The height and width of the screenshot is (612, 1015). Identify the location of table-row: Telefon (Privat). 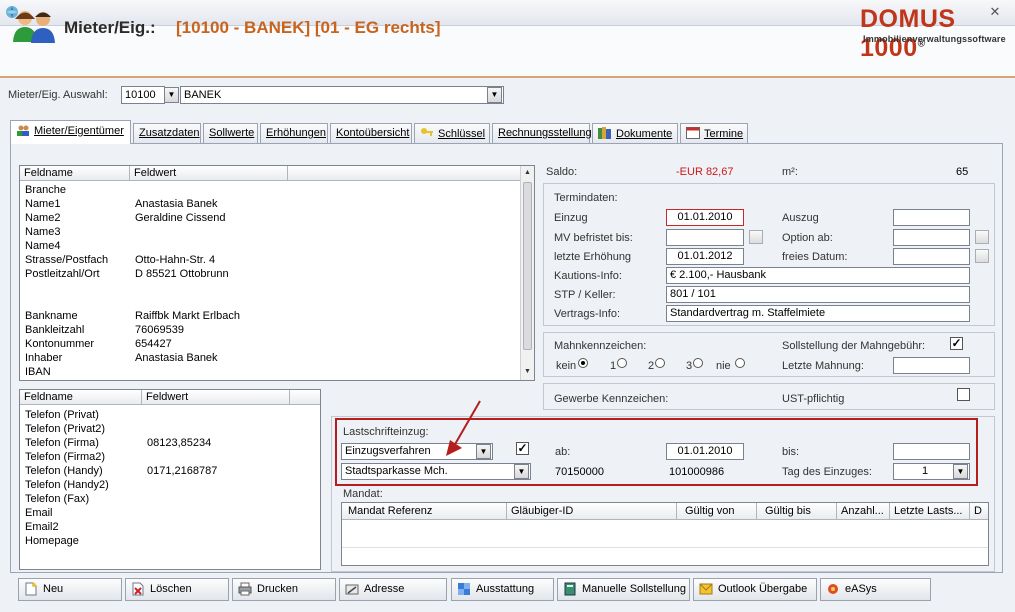
(170, 415).